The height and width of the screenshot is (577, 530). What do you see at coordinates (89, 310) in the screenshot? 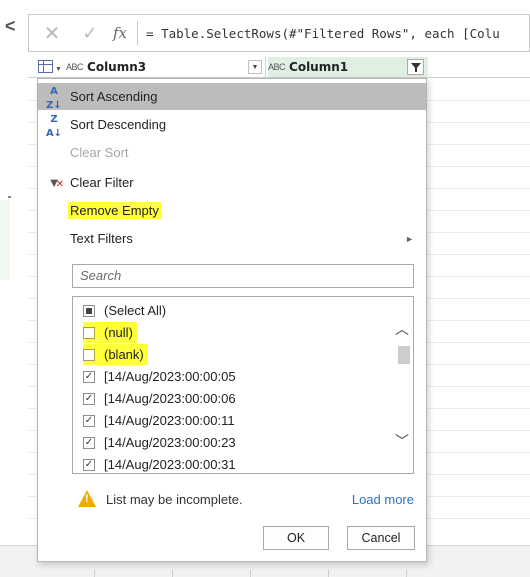
I see `partial-checkbox` at bounding box center [89, 310].